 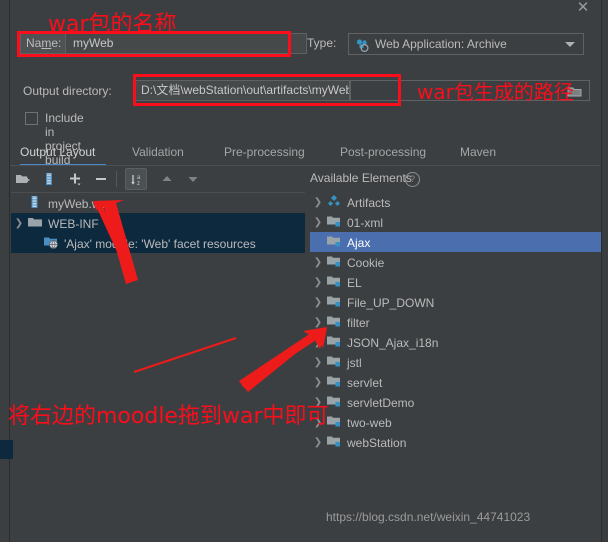 What do you see at coordinates (470, 90) in the screenshot?
I see `output-directory-browse-wrapper` at bounding box center [470, 90].